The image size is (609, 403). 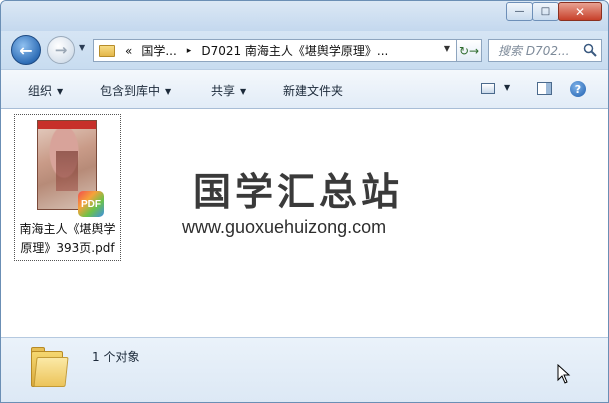 I want to click on file-item: PDF 南海主人《堪舆学原理》393页.pdf, so click(x=67, y=187).